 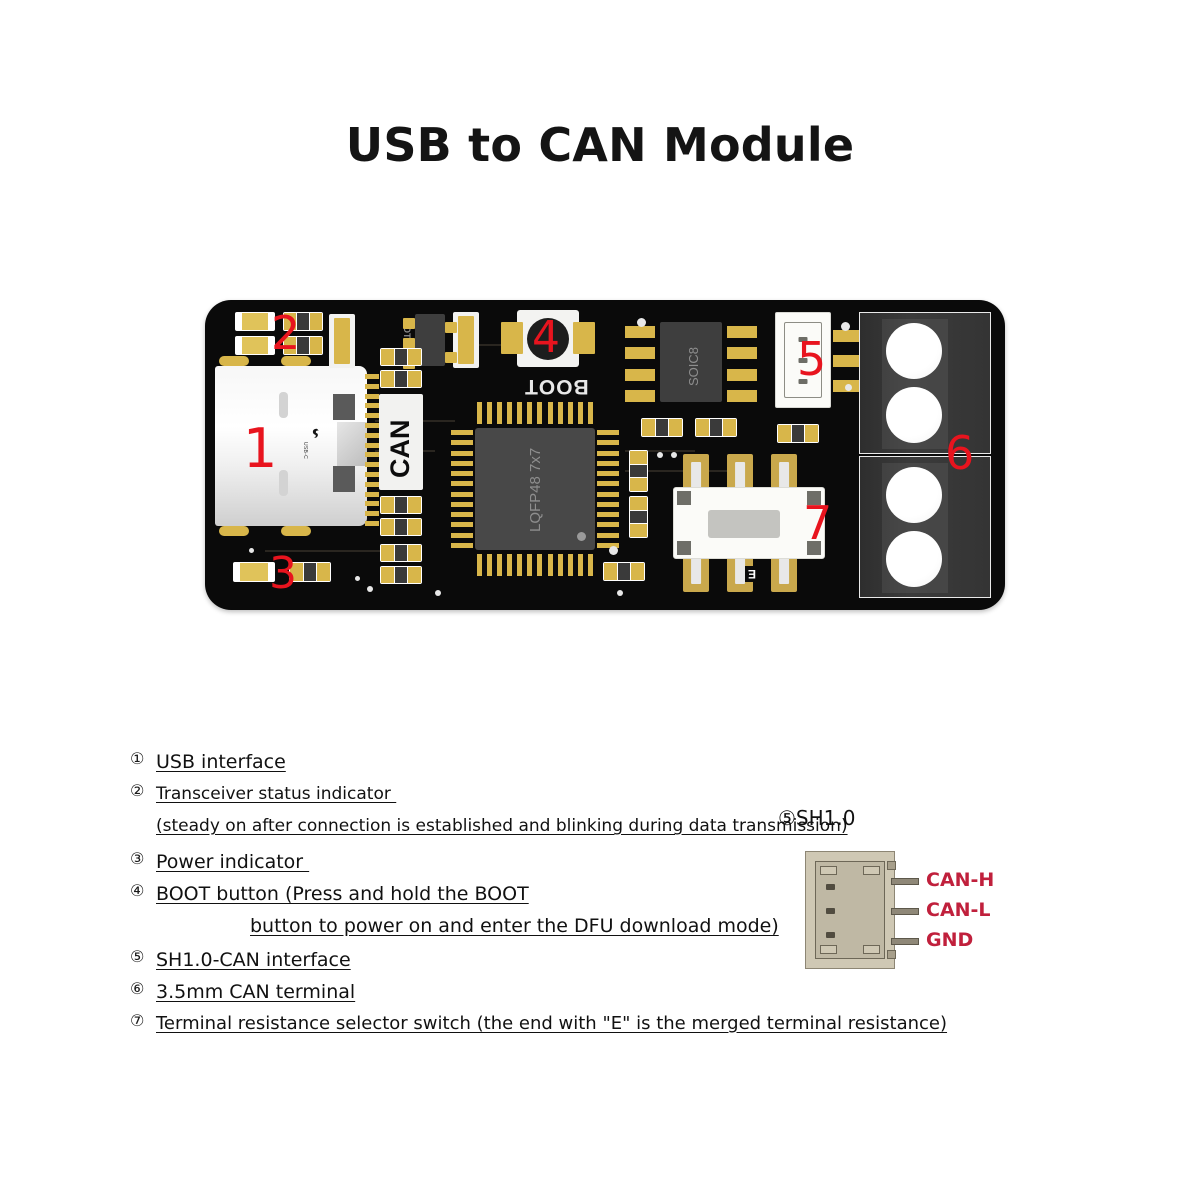 What do you see at coordinates (535, 413) in the screenshot?
I see `mcu-pin-row-top` at bounding box center [535, 413].